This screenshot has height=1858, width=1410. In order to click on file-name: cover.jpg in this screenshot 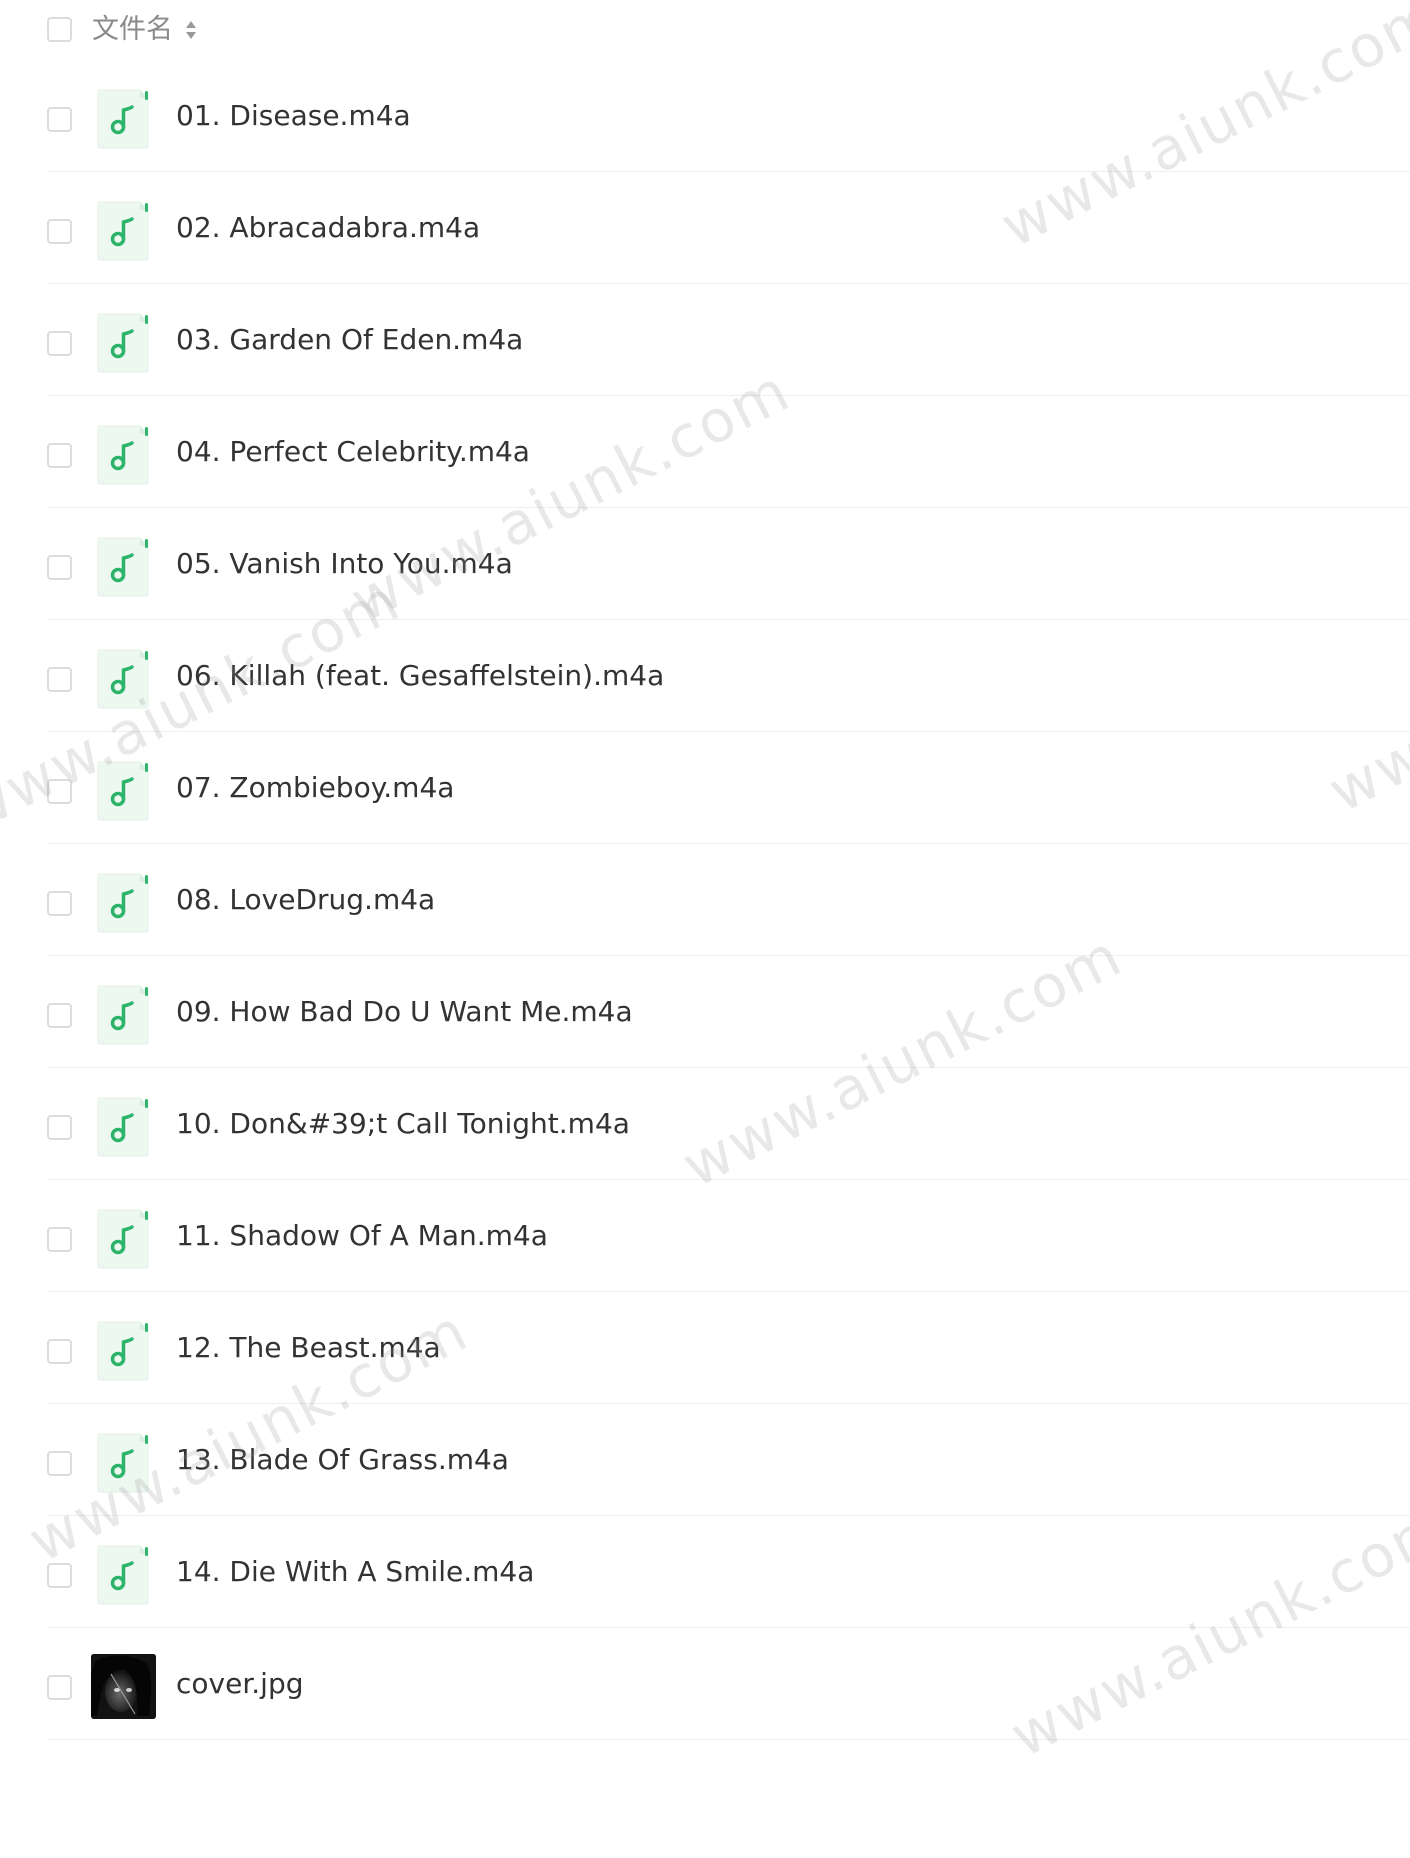, I will do `click(240, 1684)`.